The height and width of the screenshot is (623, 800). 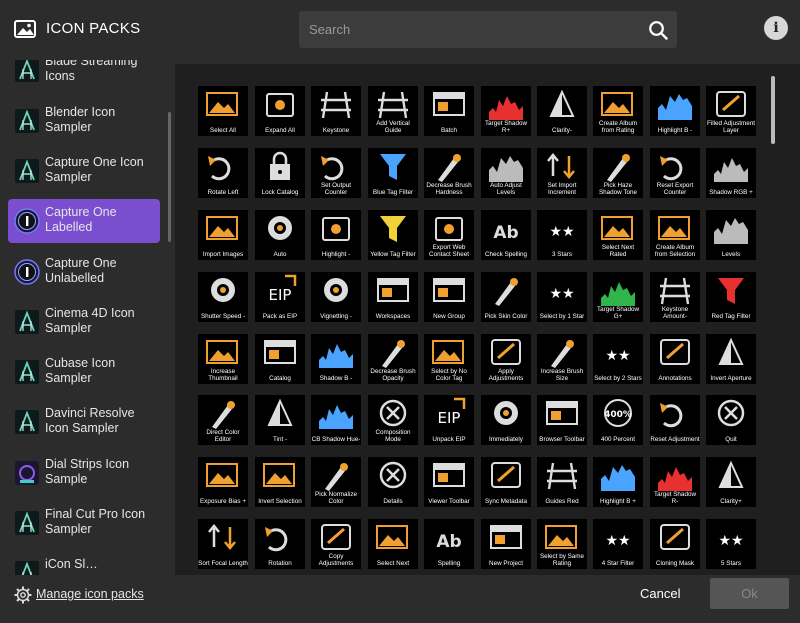 What do you see at coordinates (749, 593) in the screenshot?
I see `ok-button: Ok` at bounding box center [749, 593].